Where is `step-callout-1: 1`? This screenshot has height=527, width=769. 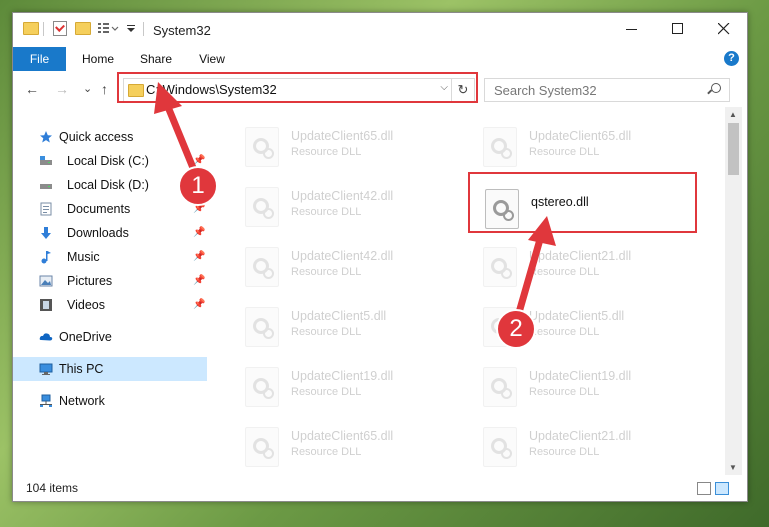
step-callout-1: 1 is located at coordinates (198, 186).